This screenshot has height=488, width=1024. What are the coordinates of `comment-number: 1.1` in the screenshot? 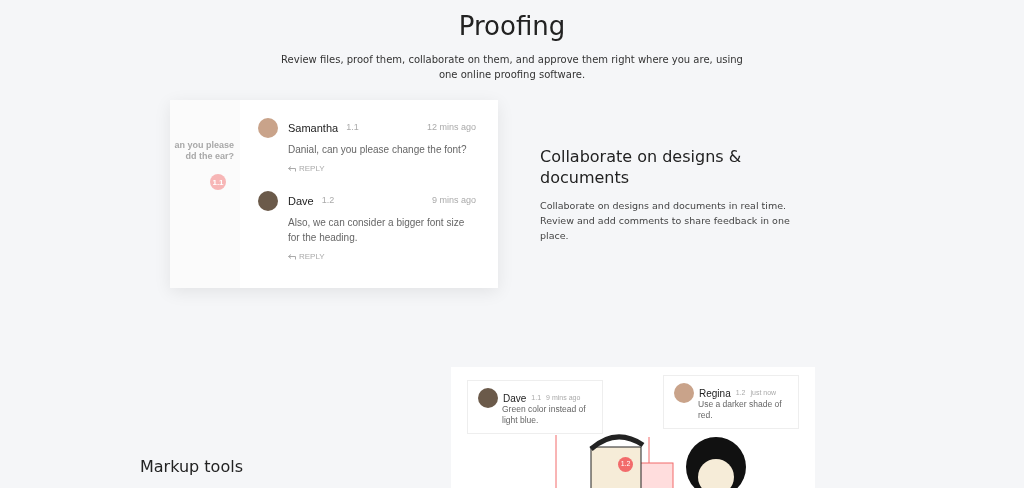 It's located at (352, 128).